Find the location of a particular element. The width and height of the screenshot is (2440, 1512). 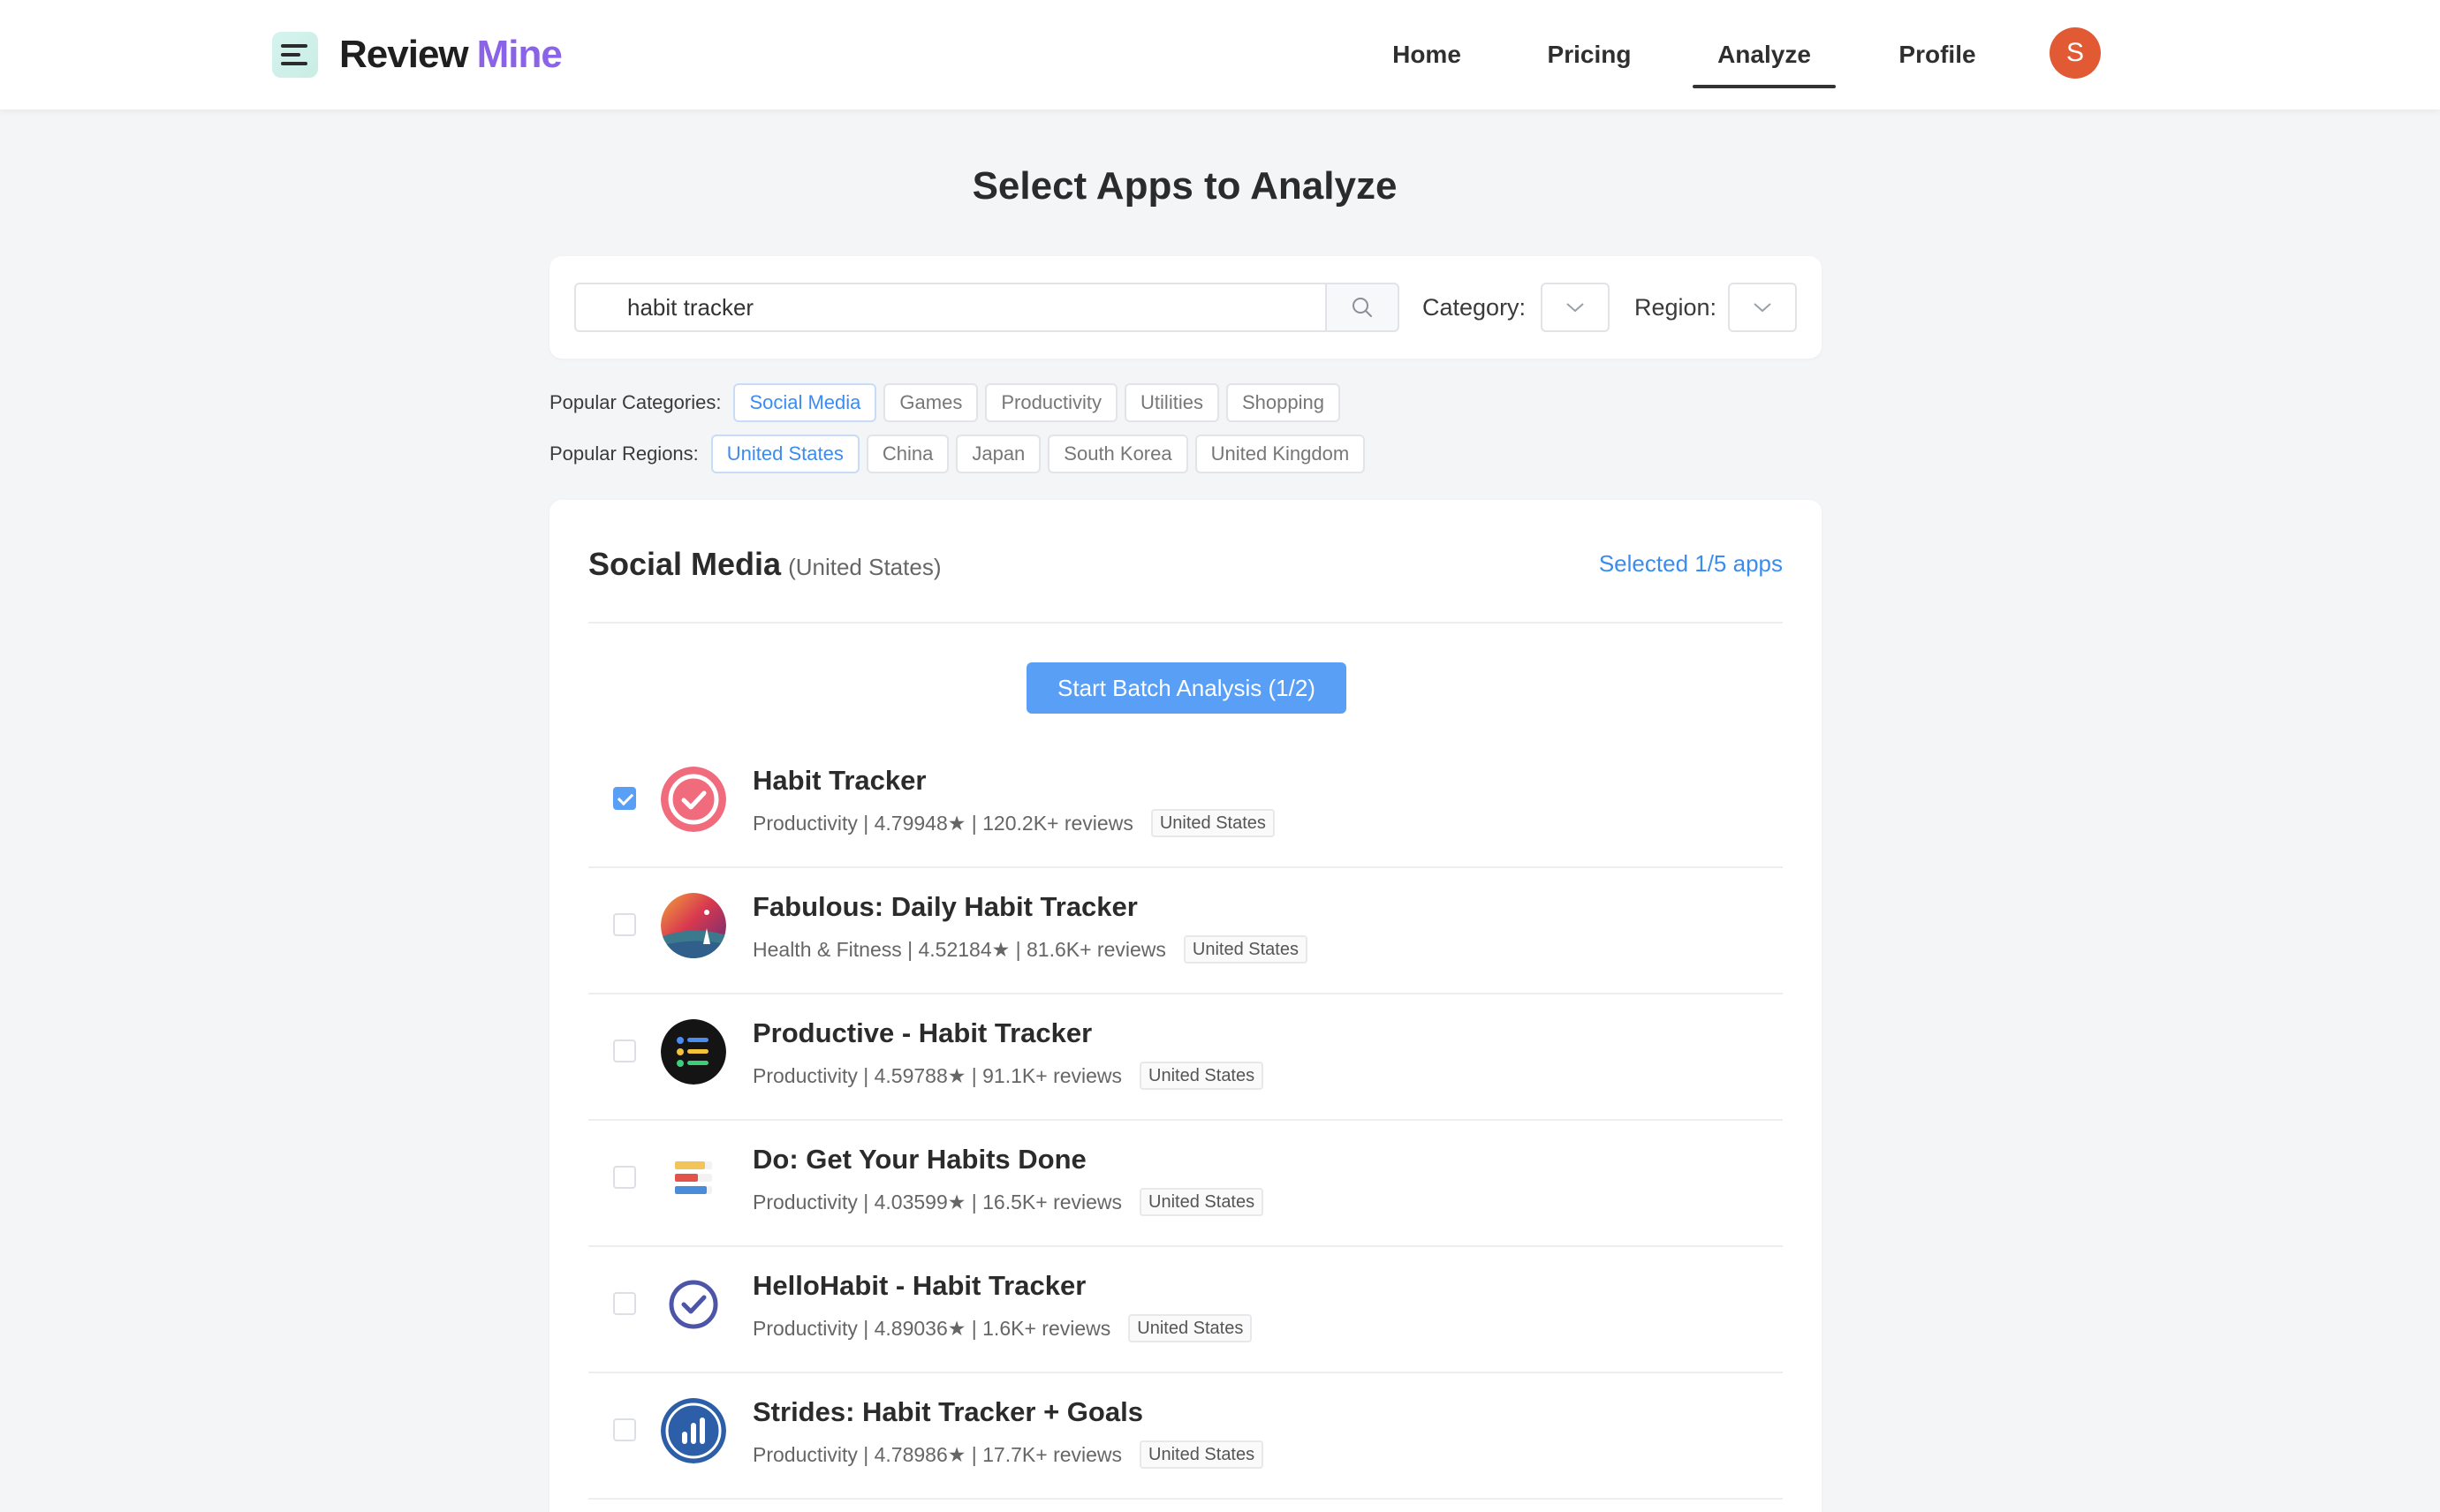

app-stats: Productivity | 4.03599★ | 16.5K+ reviews is located at coordinates (938, 1202).